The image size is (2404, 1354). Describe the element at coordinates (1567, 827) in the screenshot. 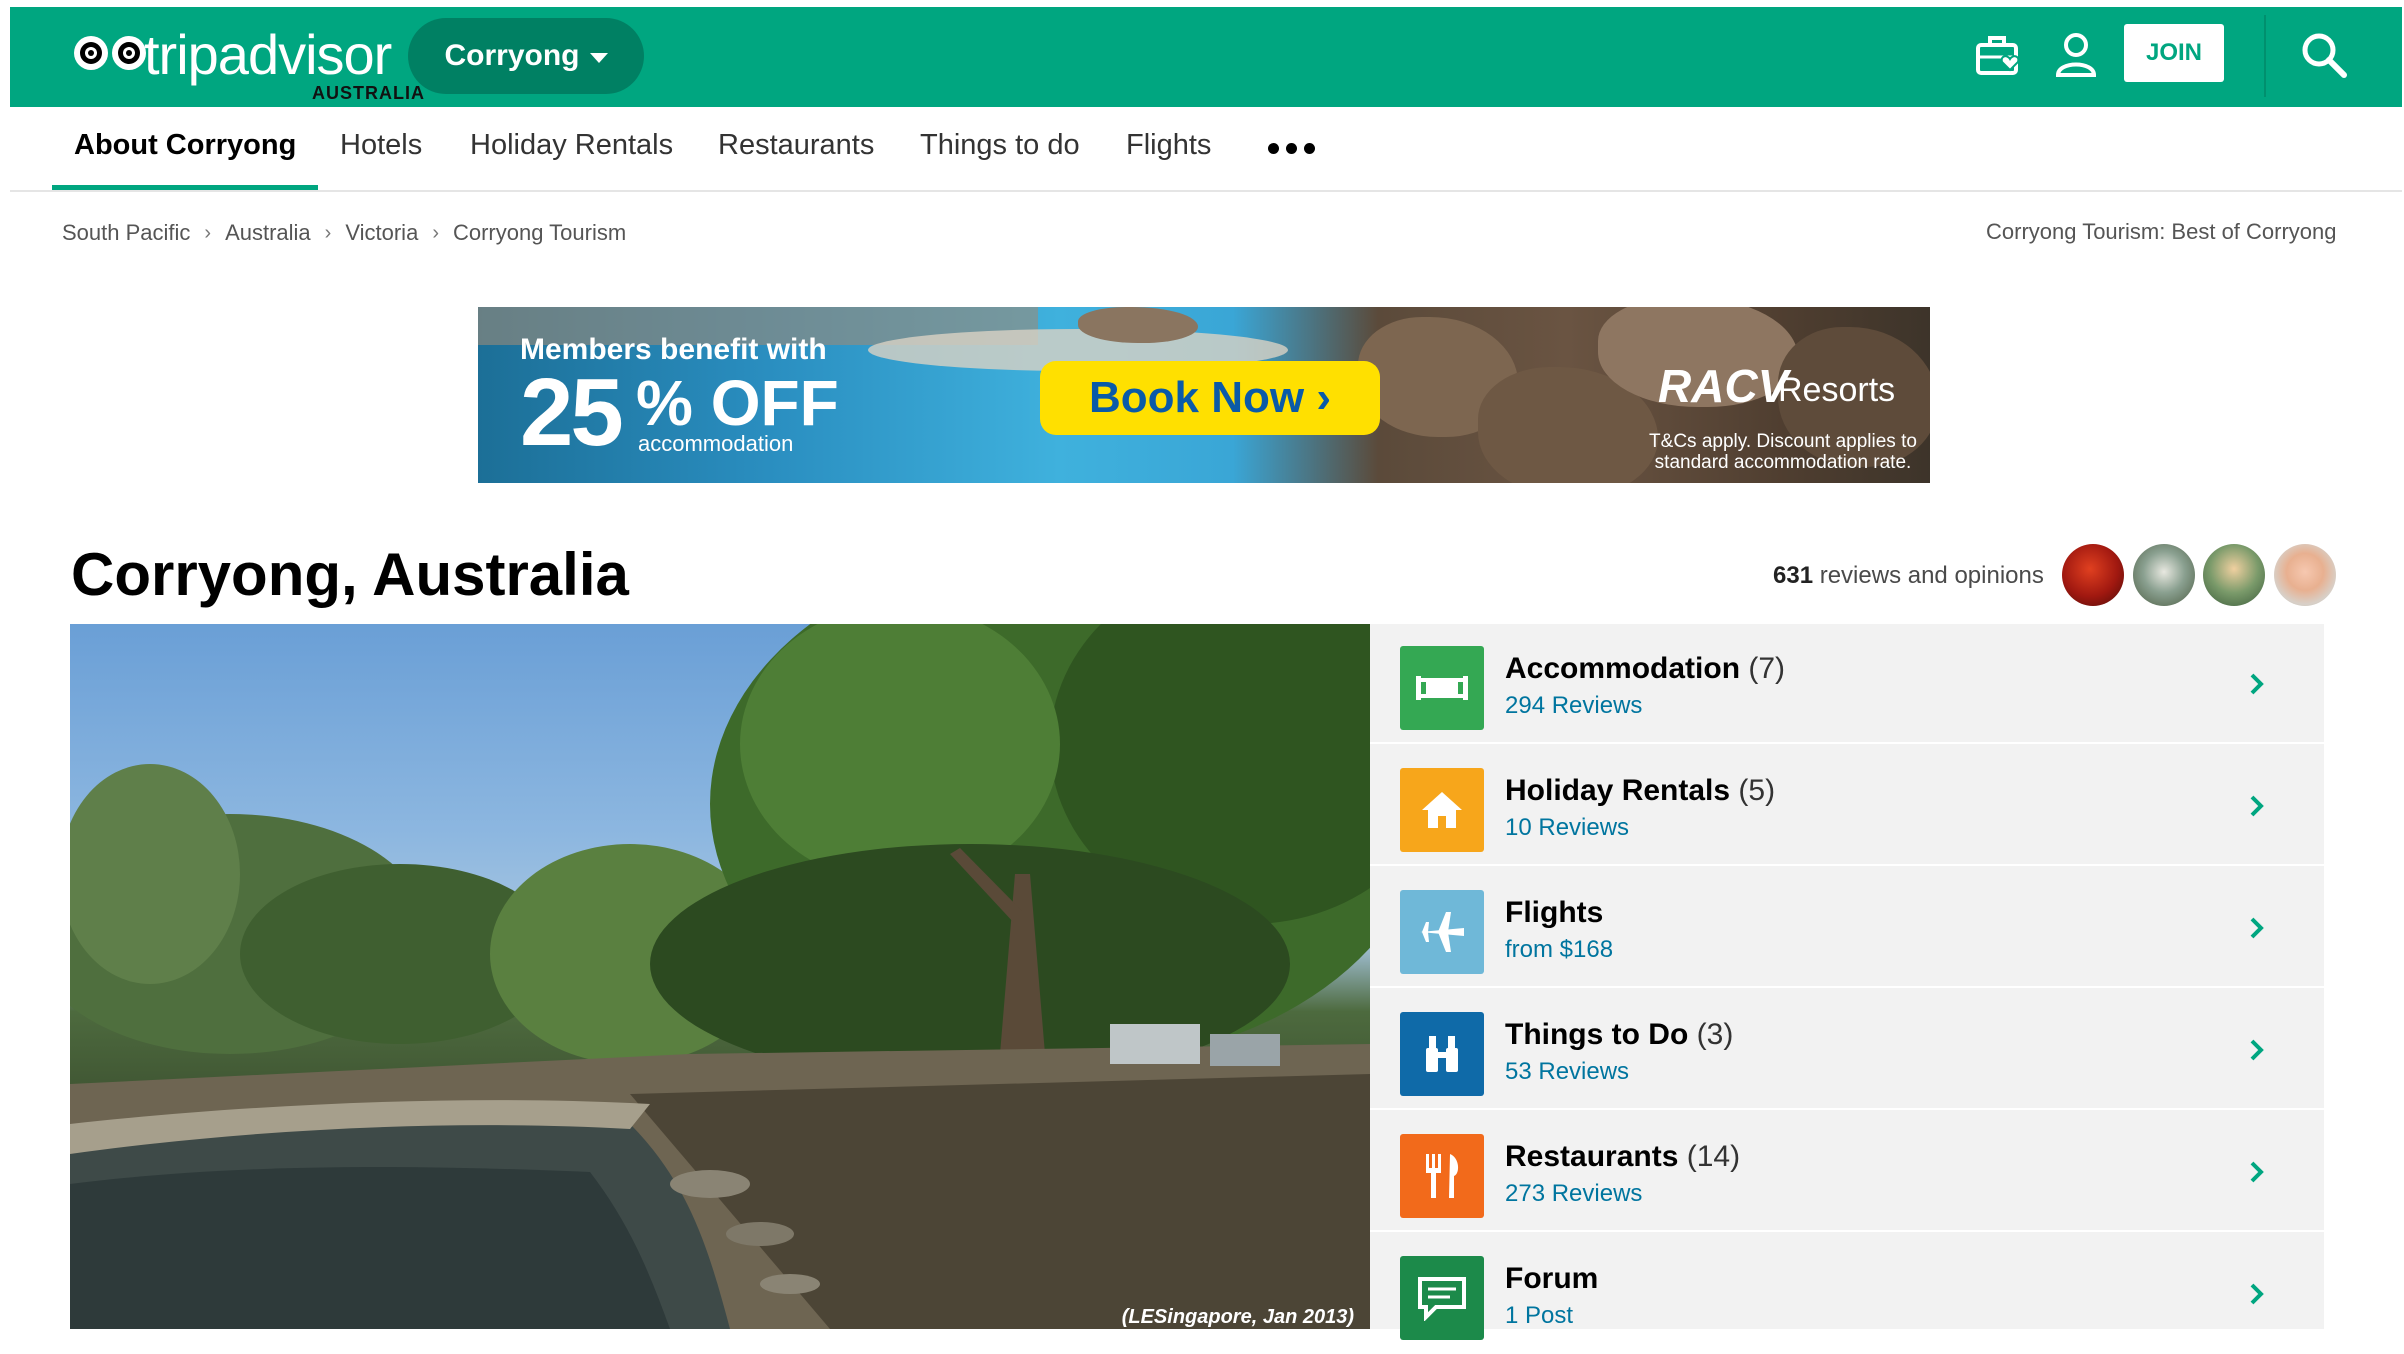

I see `category-sub: 10 Reviews` at that location.